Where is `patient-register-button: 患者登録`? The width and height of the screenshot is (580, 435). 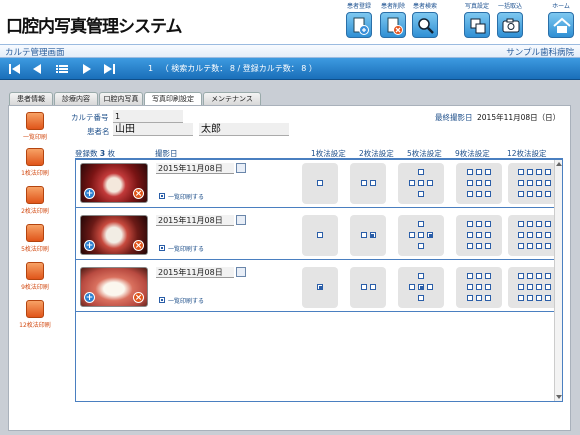
patient-register-button: 患者登録 is located at coordinates (359, 20).